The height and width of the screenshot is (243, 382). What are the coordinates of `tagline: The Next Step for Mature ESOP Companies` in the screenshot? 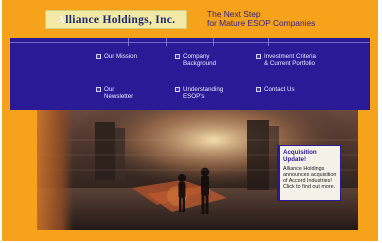 It's located at (261, 19).